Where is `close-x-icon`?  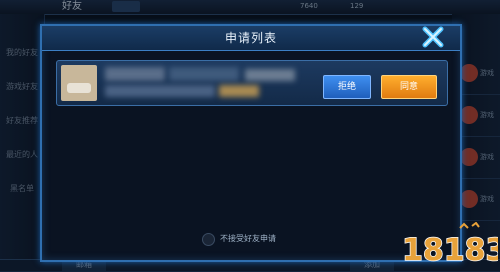
close-x-icon is located at coordinates (433, 37).